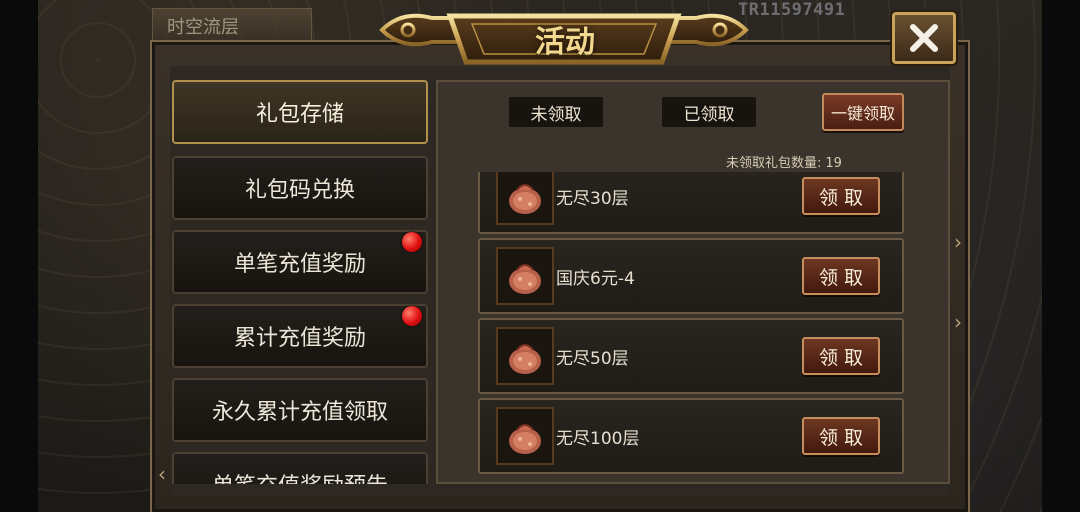  I want to click on unclaimed-count-value: 19, so click(833, 163).